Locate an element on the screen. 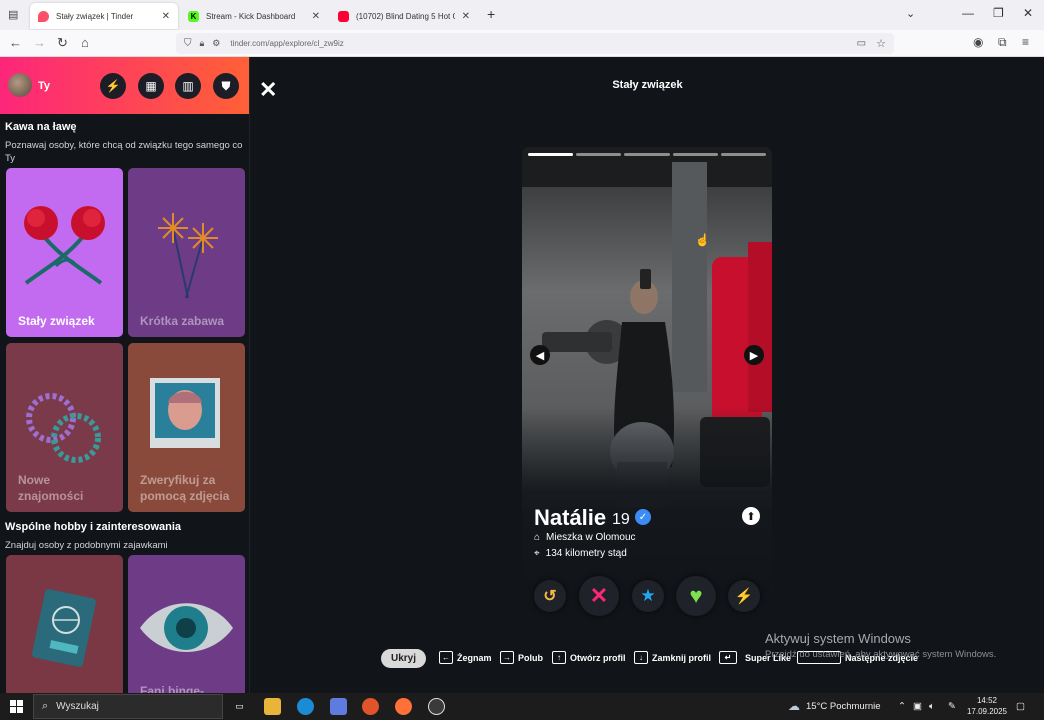  permissions-icon: ⚙ is located at coordinates (216, 43).